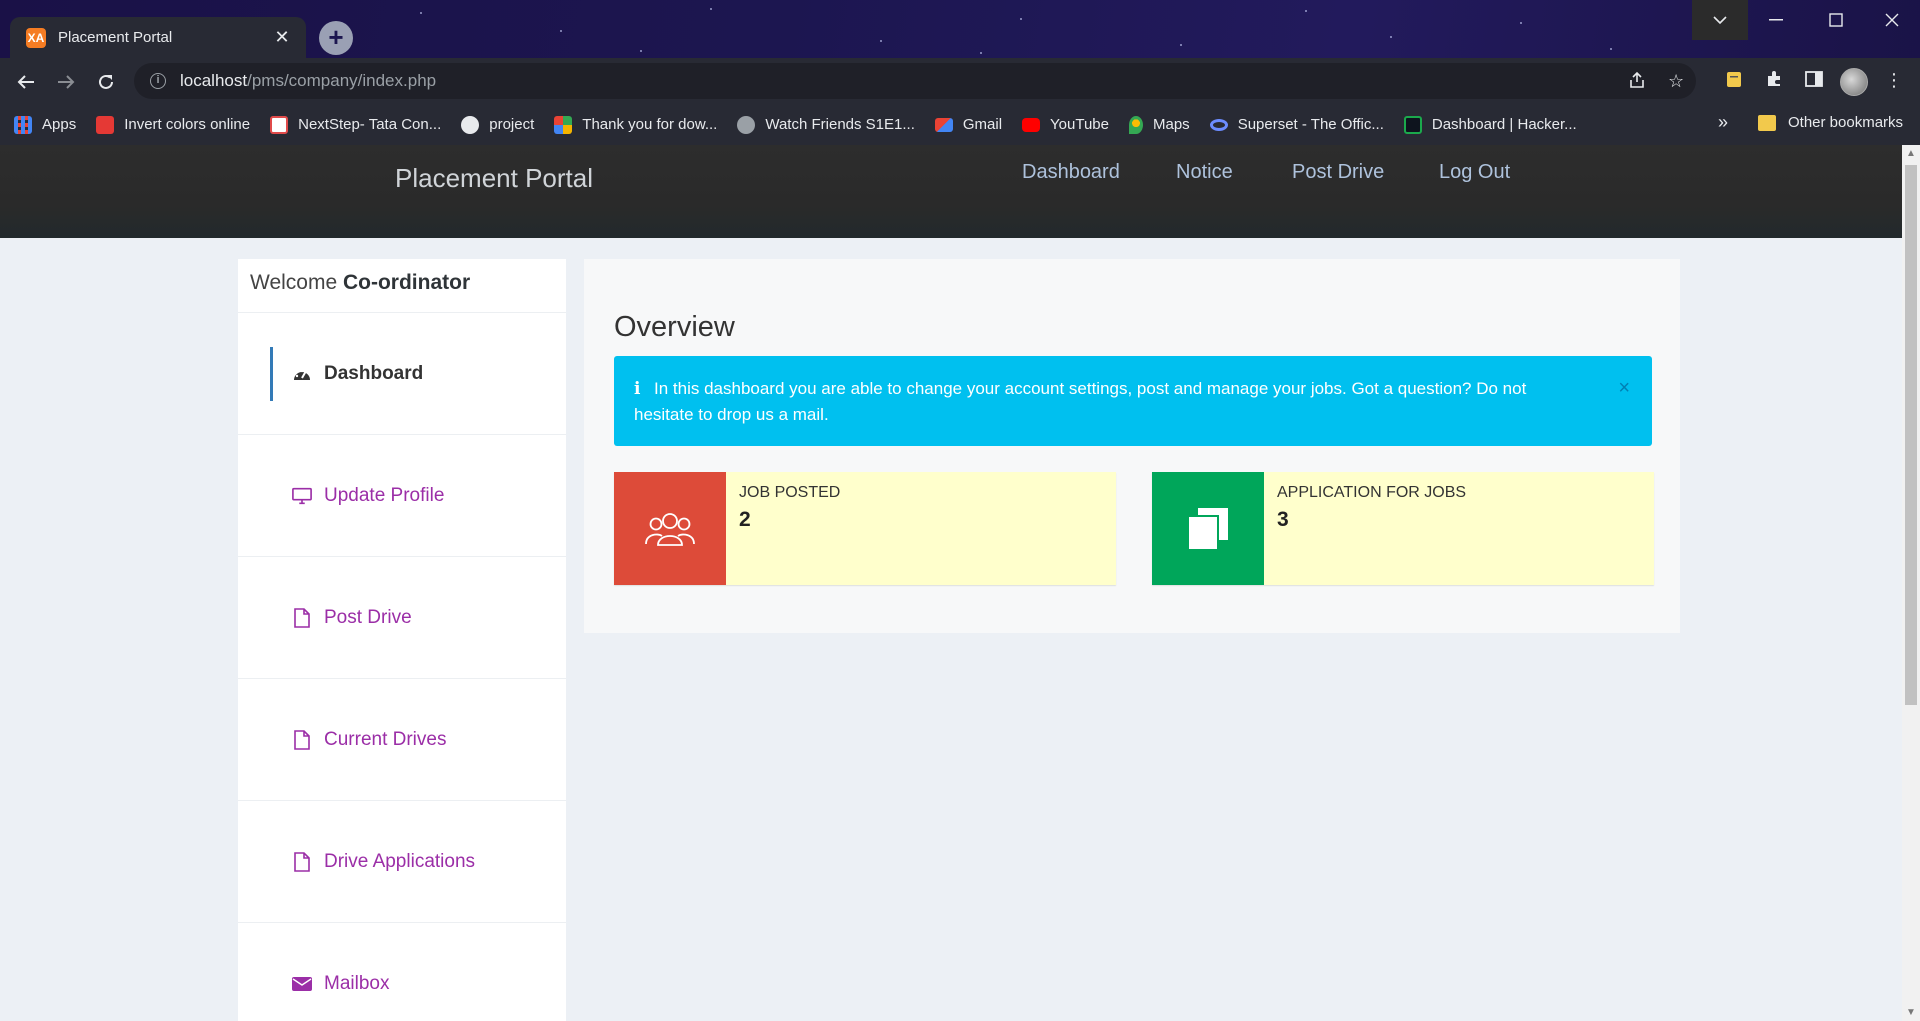 The image size is (1920, 1021). Describe the element at coordinates (1734, 82) in the screenshot. I see `notes-extension-icon` at that location.